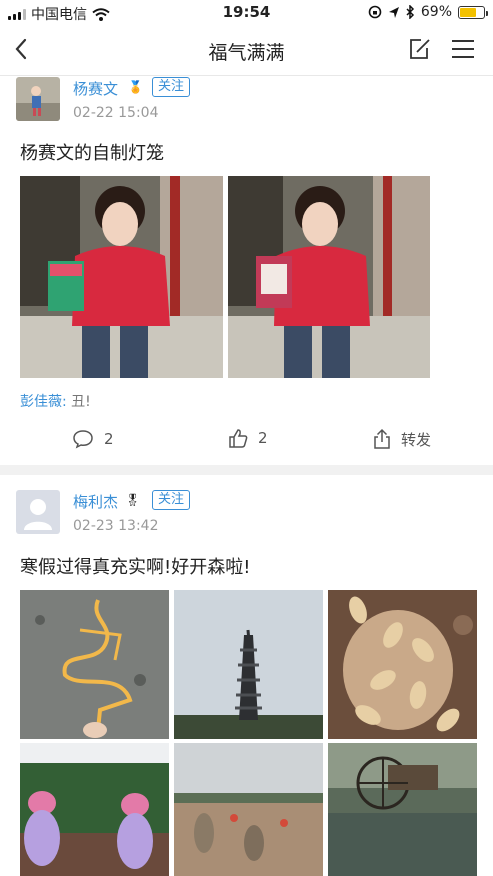 The width and height of the screenshot is (493, 876). What do you see at coordinates (135, 567) in the screenshot?
I see `post-text: 寒假过得真充实啊!好开森啦!` at bounding box center [135, 567].